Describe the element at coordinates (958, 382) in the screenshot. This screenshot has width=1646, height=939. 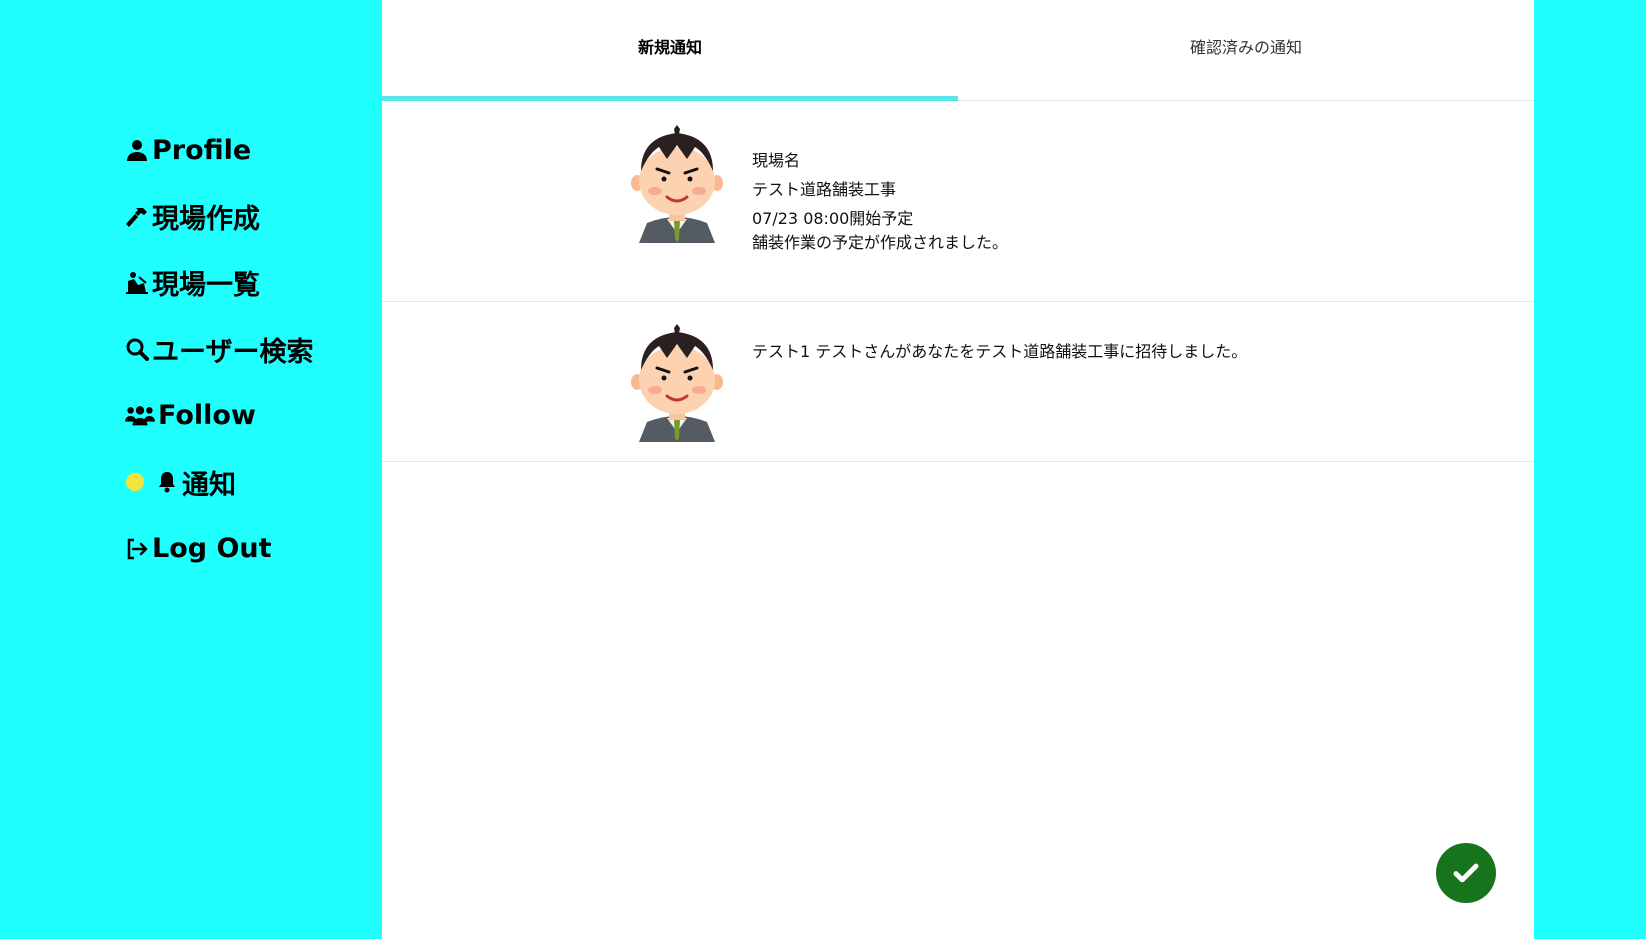
I see `notification-item: テスト1 テストさんがあなたをテスト道路舗装工事に招待しました。` at that location.